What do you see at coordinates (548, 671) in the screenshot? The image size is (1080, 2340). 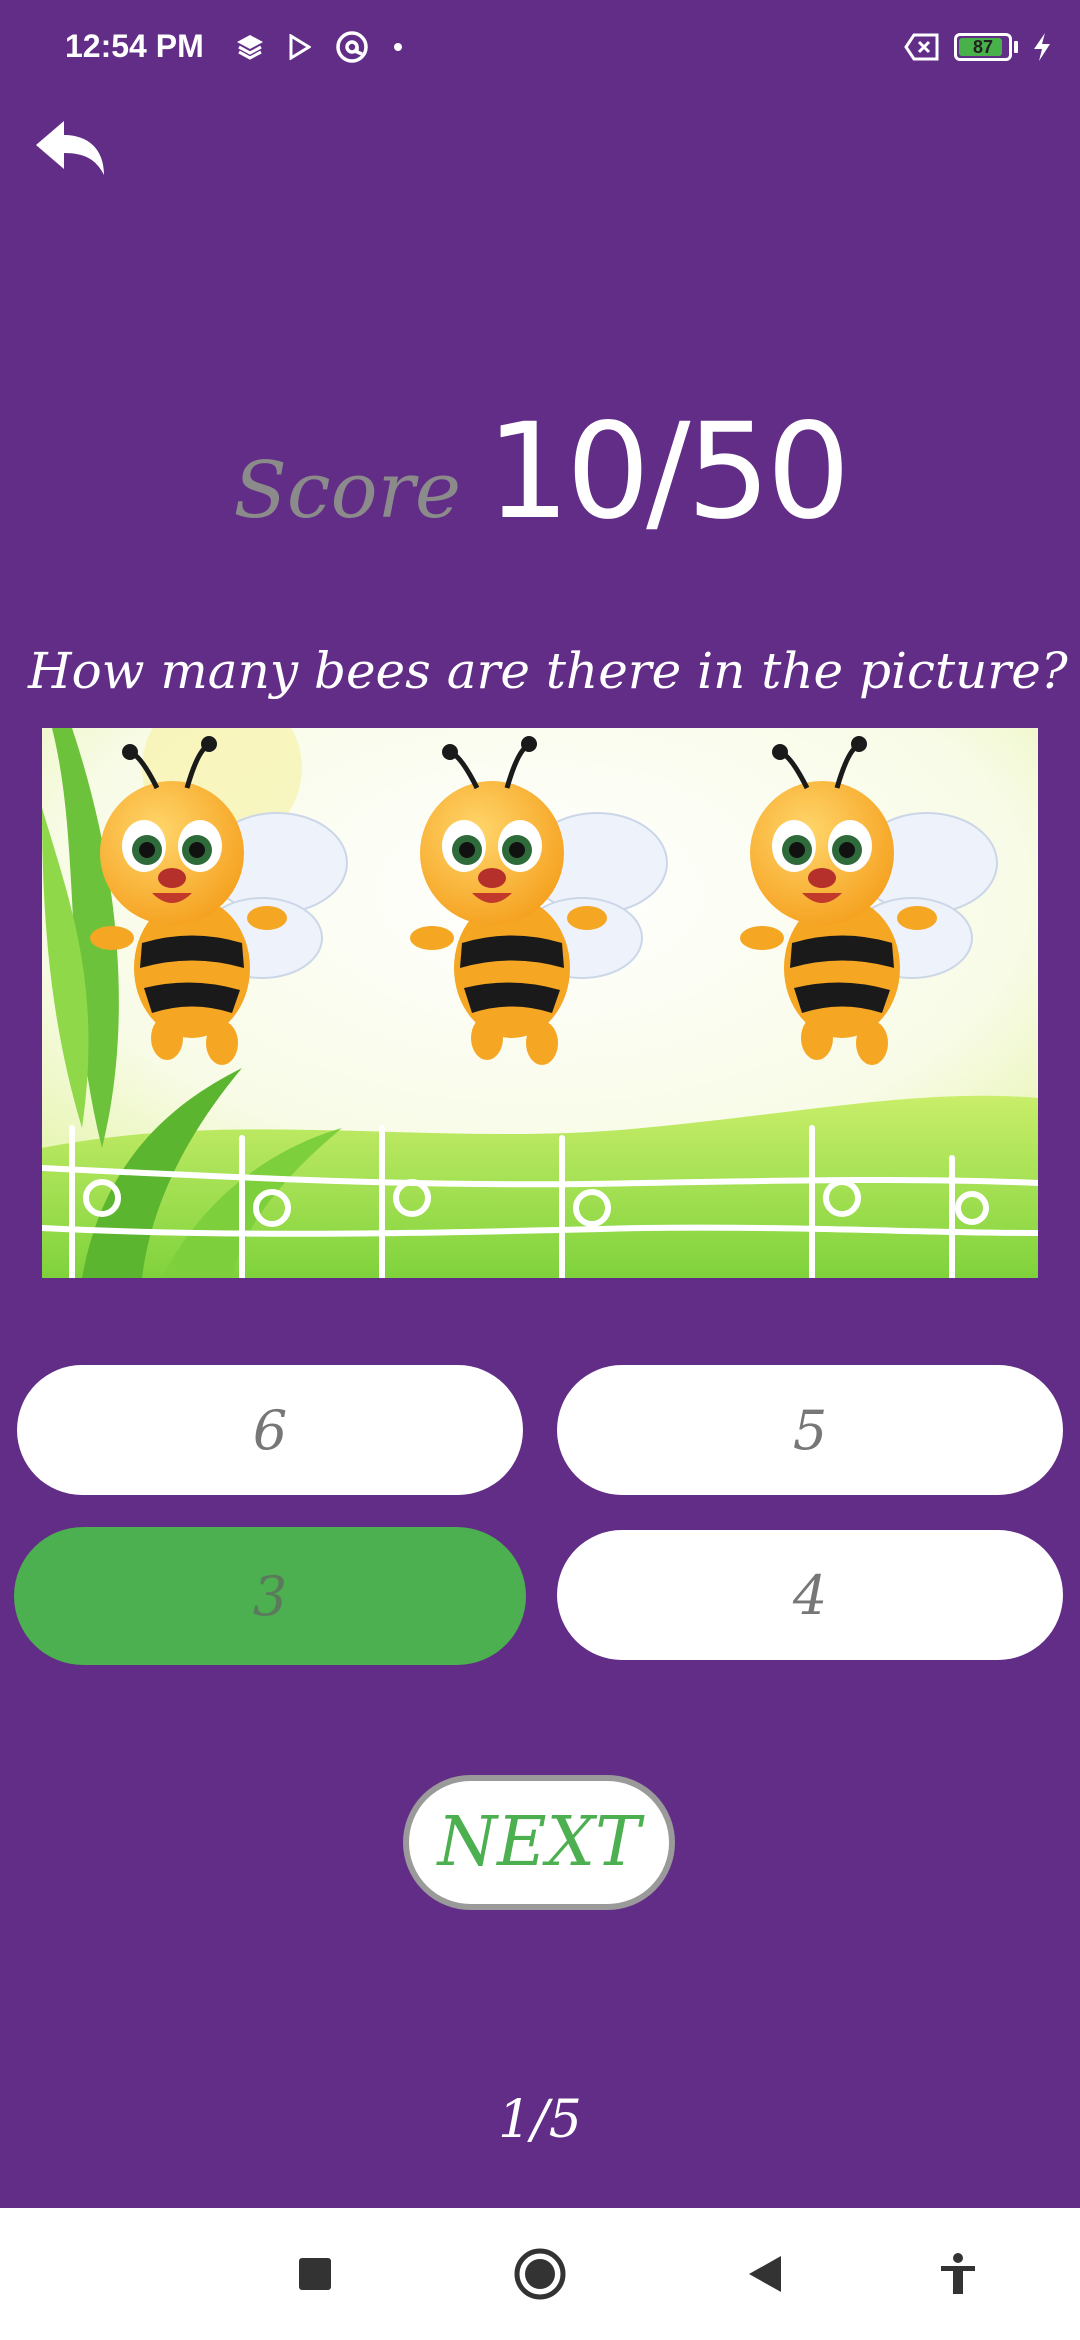 I see `question-text: How many bees are there in the picture?` at bounding box center [548, 671].